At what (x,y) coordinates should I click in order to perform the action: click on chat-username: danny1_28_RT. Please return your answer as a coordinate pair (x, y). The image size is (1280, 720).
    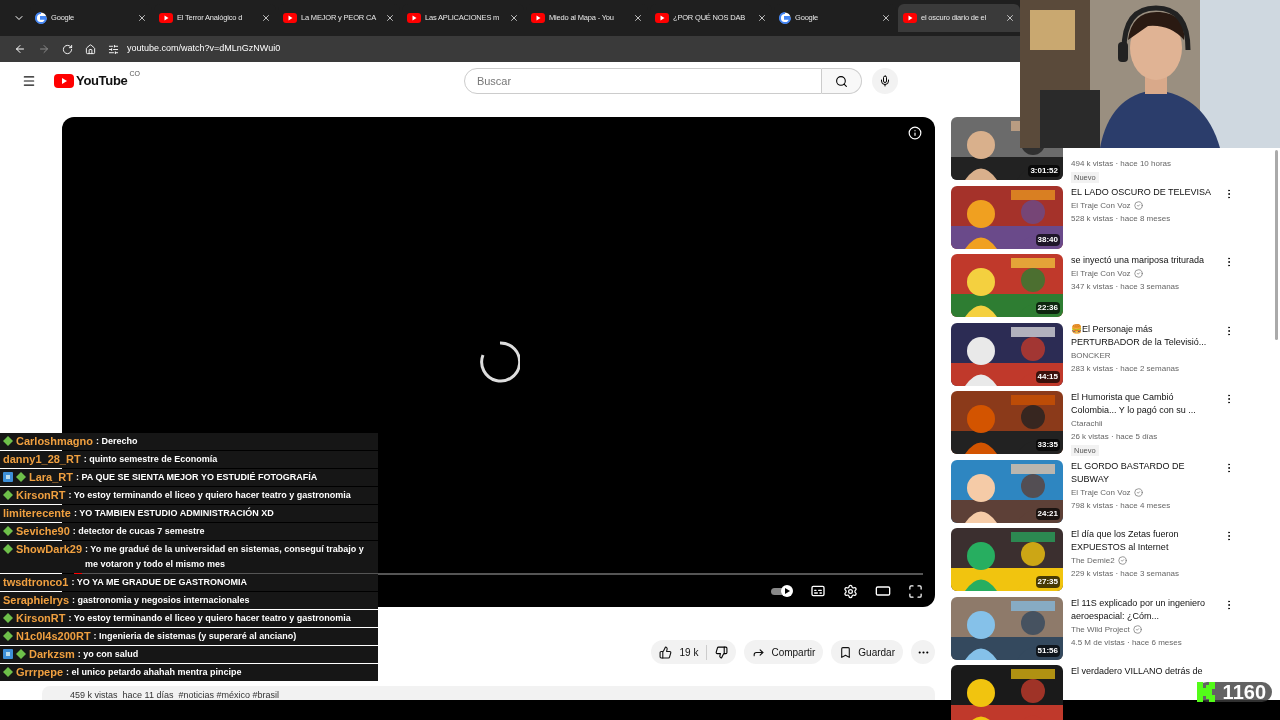
    Looking at the image, I should click on (42, 459).